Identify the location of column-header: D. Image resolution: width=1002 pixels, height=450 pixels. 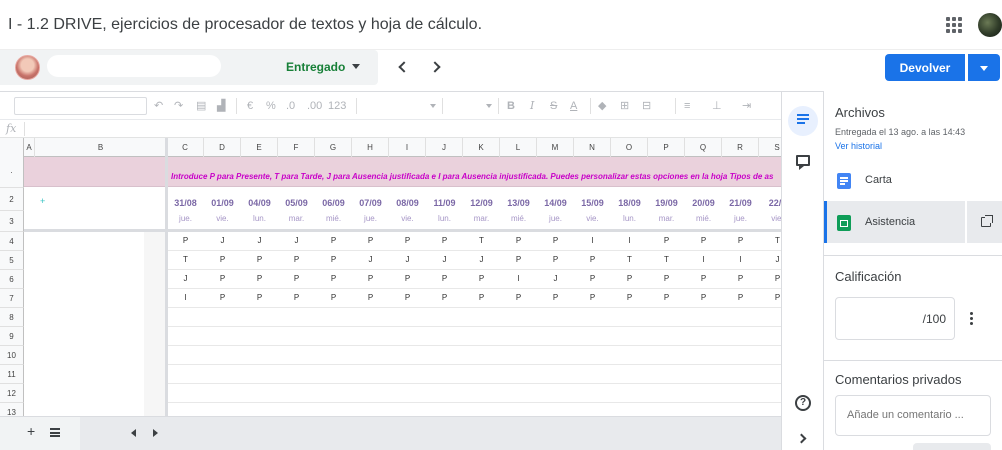
(222, 147).